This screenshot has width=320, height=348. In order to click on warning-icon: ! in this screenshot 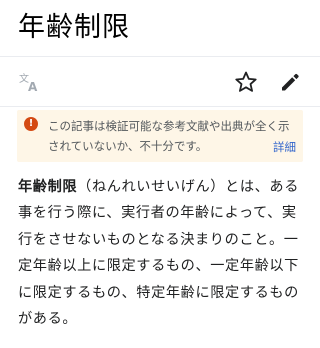, I will do `click(31, 124)`.